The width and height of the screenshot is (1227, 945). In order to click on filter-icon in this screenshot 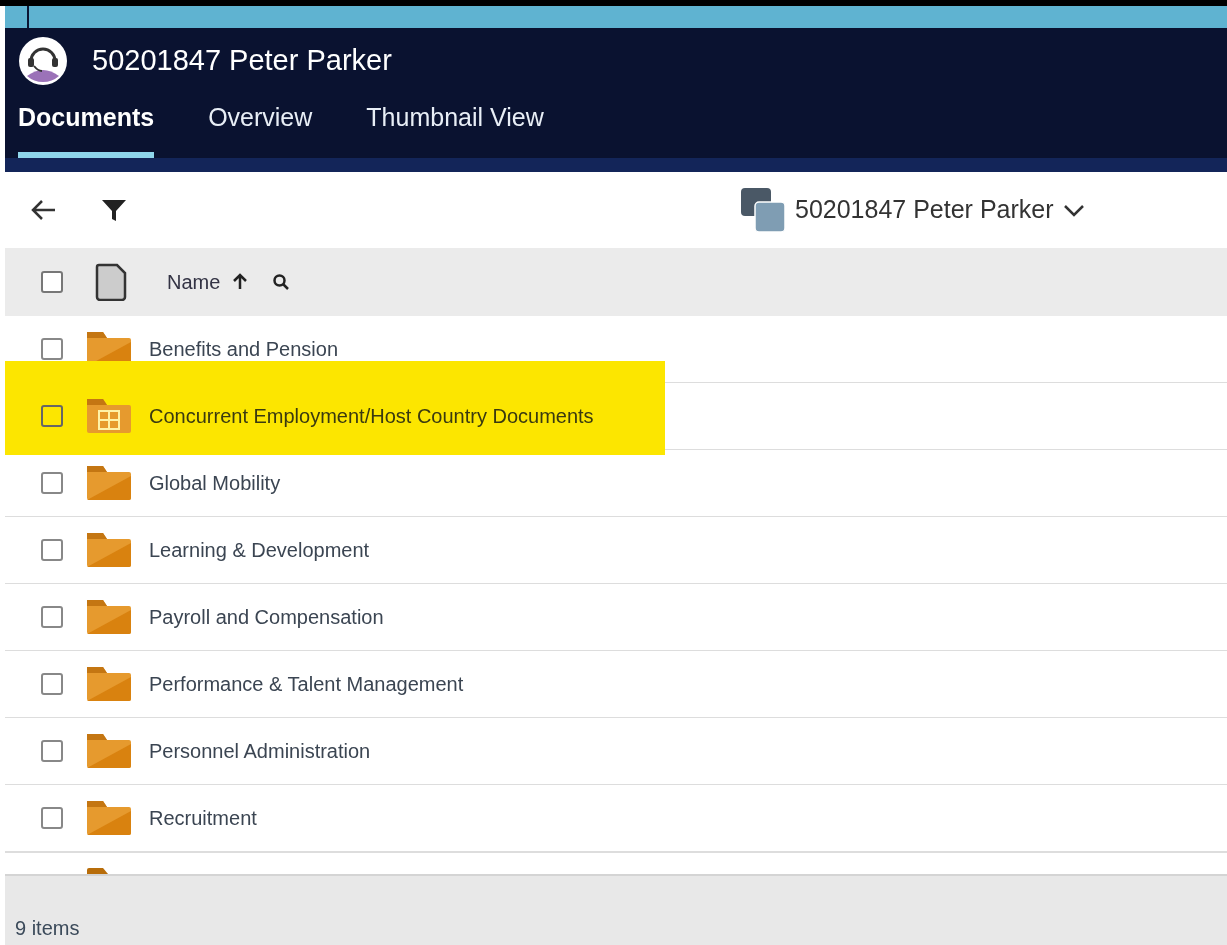, I will do `click(114, 210)`.